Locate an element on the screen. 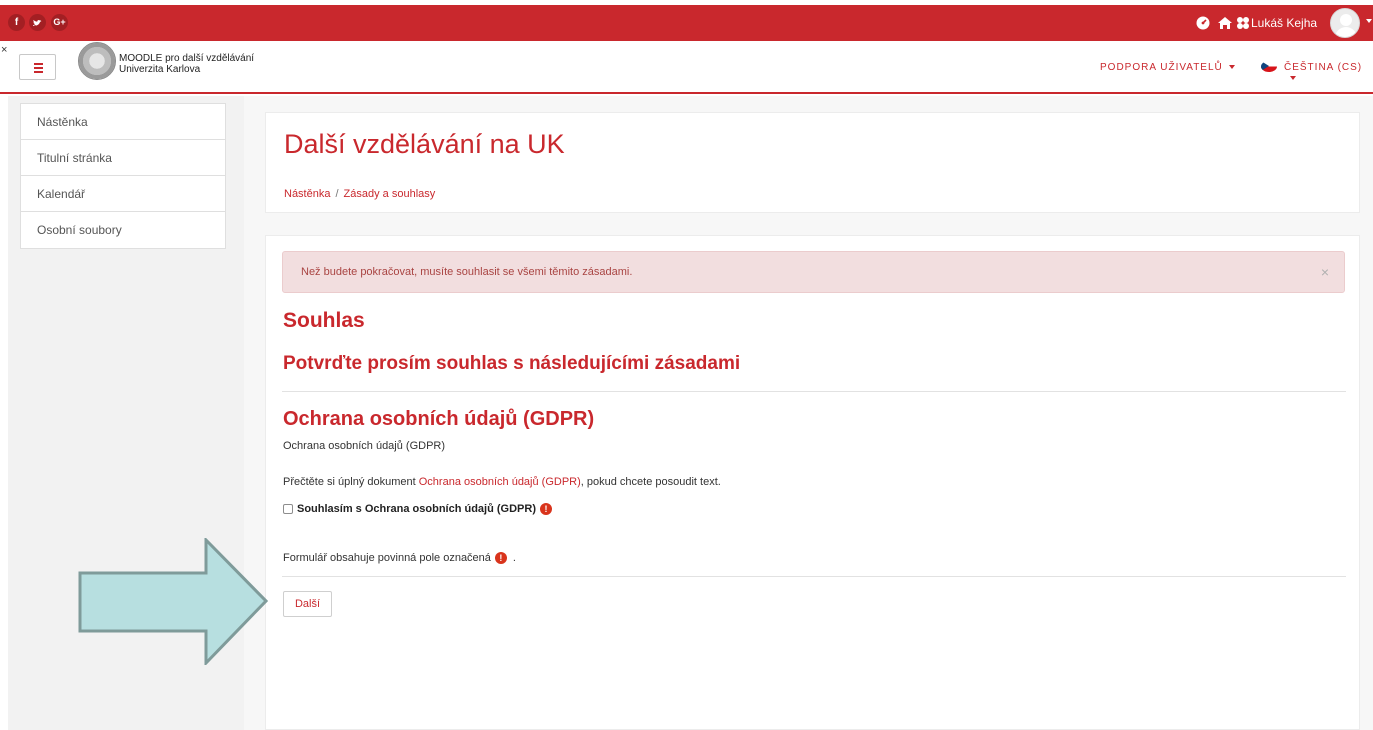 This screenshot has width=1373, height=730. policy-title: Ochrana osobních údajů (GDPR) is located at coordinates (439, 419).